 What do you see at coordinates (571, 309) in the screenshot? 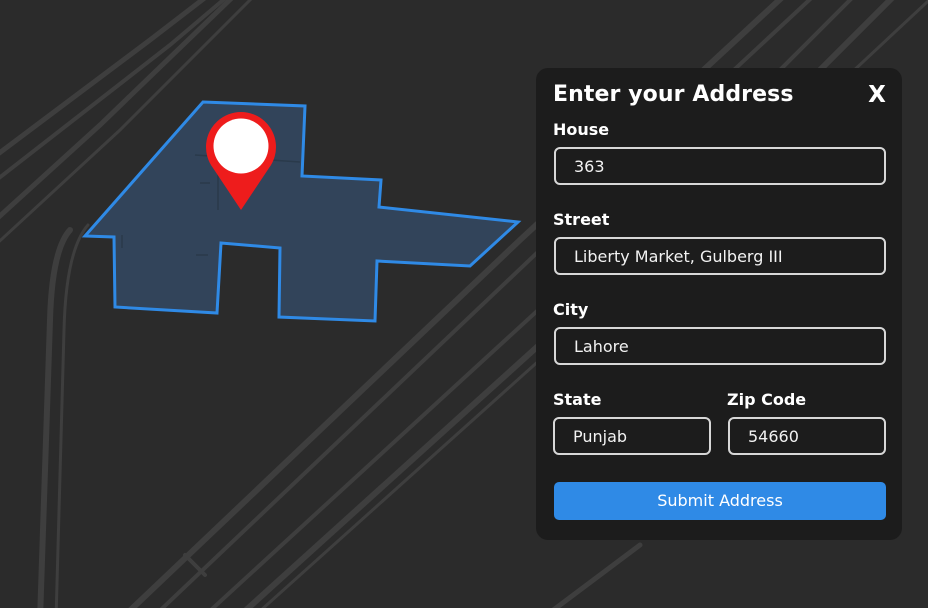
I see `city-label: City` at bounding box center [571, 309].